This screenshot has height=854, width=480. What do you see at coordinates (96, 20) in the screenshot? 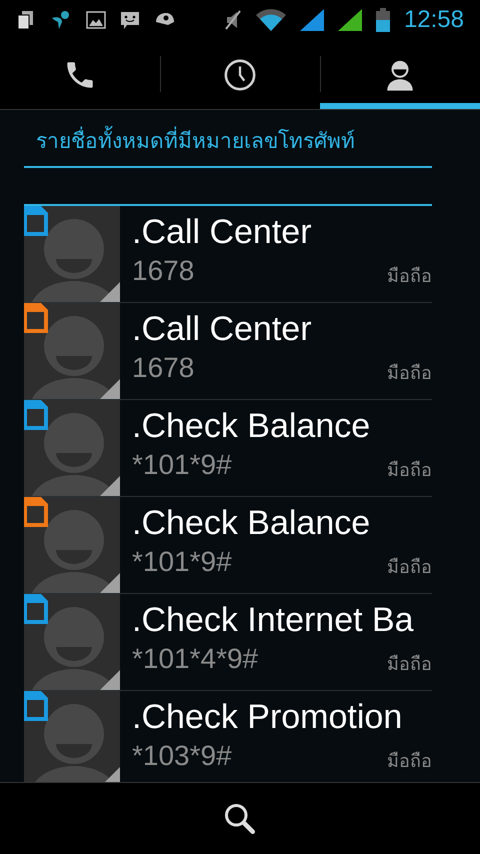
I see `image-icon` at bounding box center [96, 20].